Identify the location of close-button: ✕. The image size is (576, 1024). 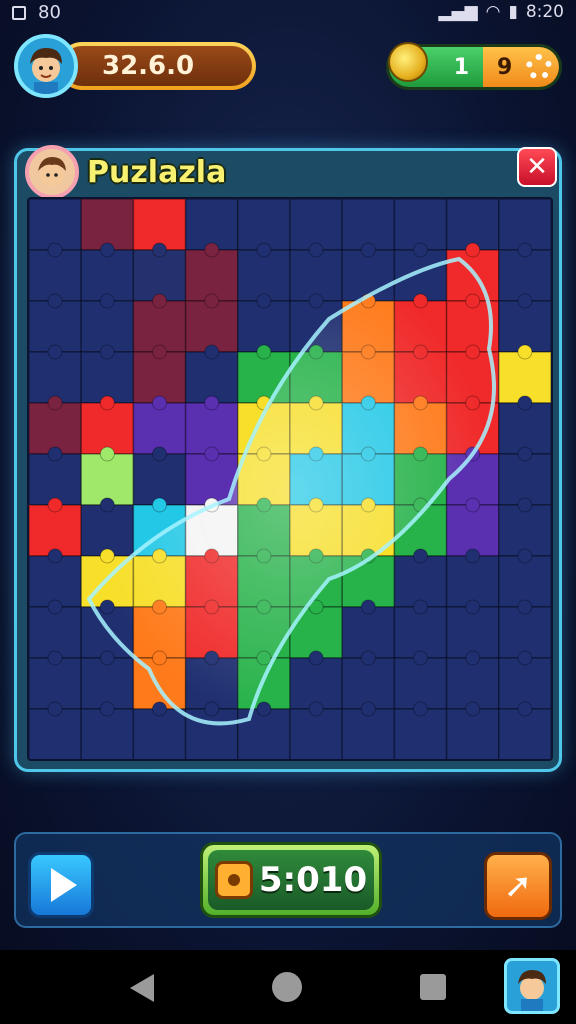
(537, 167).